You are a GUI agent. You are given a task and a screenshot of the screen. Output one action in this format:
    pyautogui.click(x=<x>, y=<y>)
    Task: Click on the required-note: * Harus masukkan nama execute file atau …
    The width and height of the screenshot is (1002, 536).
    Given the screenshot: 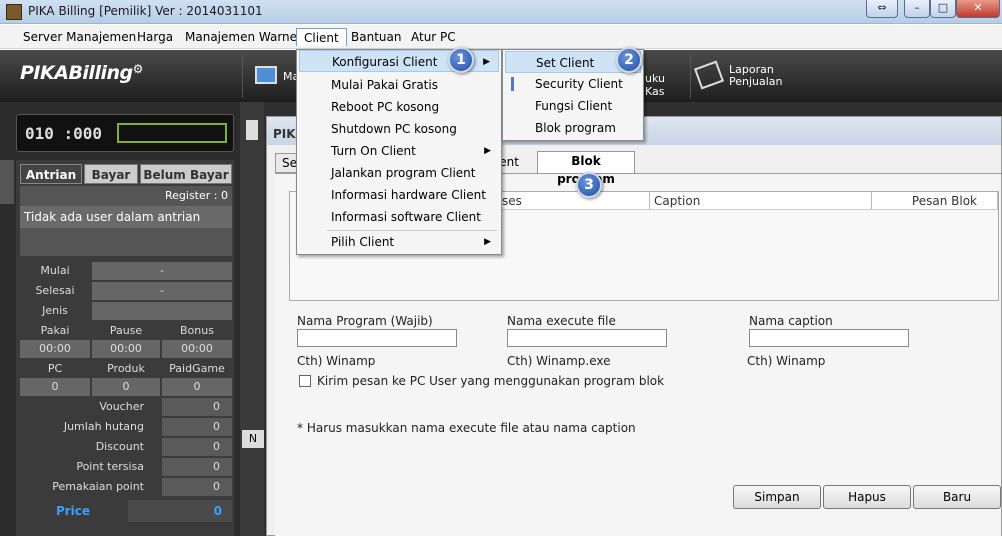 What is the action you would take?
    pyautogui.click(x=466, y=428)
    